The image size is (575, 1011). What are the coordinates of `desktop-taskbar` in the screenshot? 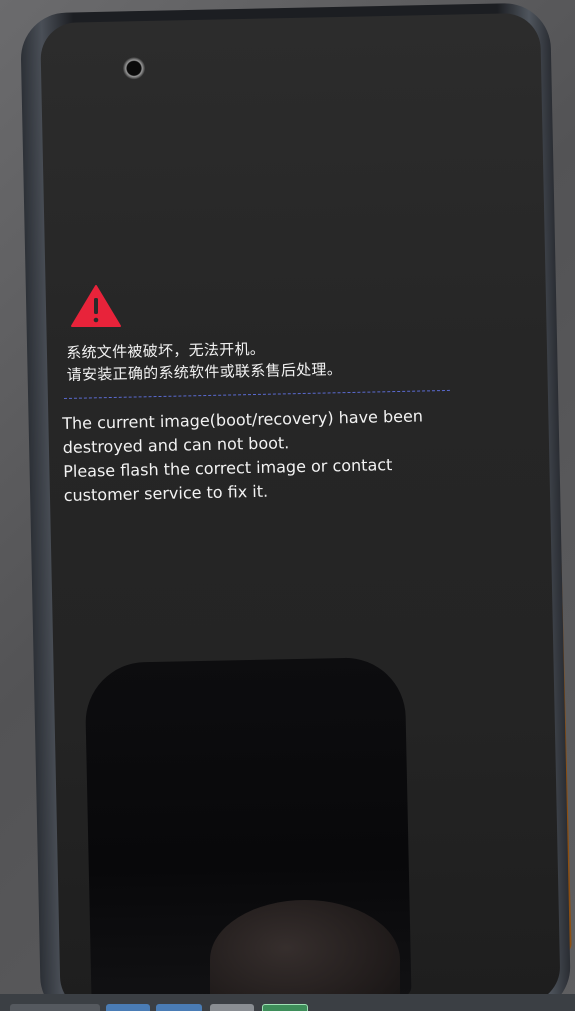 It's located at (287, 1002).